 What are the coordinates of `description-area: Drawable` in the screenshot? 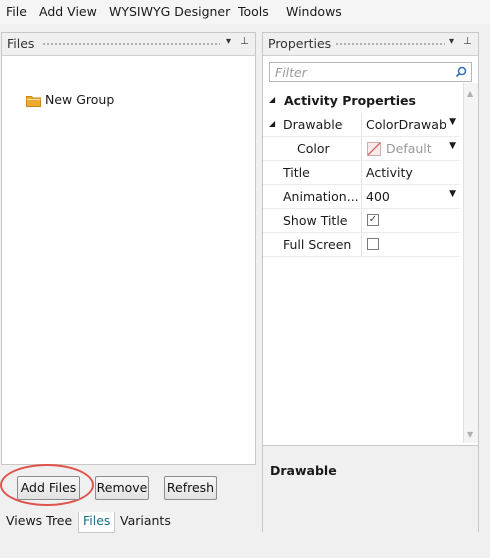 It's located at (370, 501).